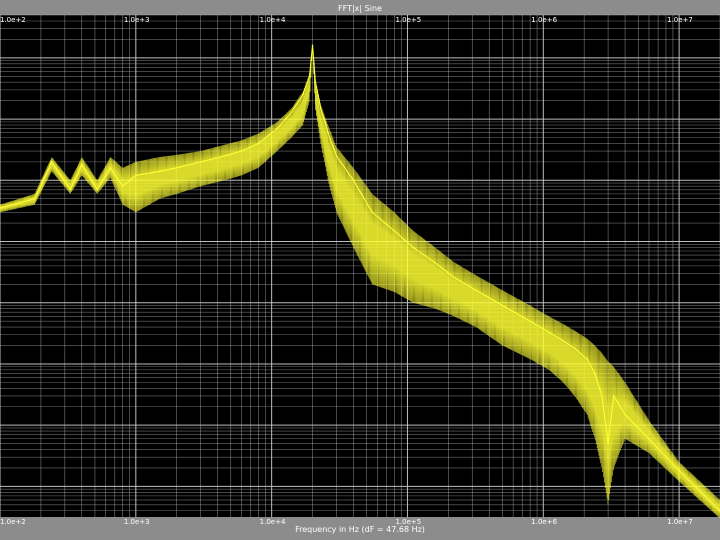  What do you see at coordinates (136, 20) in the screenshot?
I see `x-tick-label-top: 1.0e+3` at bounding box center [136, 20].